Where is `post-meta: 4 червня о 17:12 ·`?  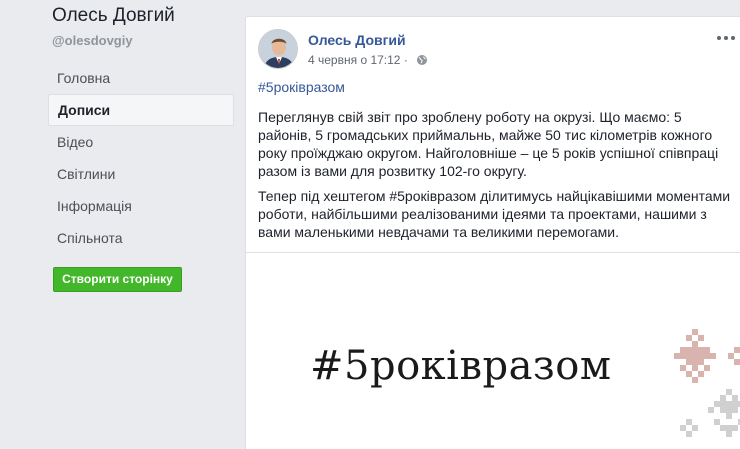 post-meta: 4 червня о 17:12 · is located at coordinates (368, 61).